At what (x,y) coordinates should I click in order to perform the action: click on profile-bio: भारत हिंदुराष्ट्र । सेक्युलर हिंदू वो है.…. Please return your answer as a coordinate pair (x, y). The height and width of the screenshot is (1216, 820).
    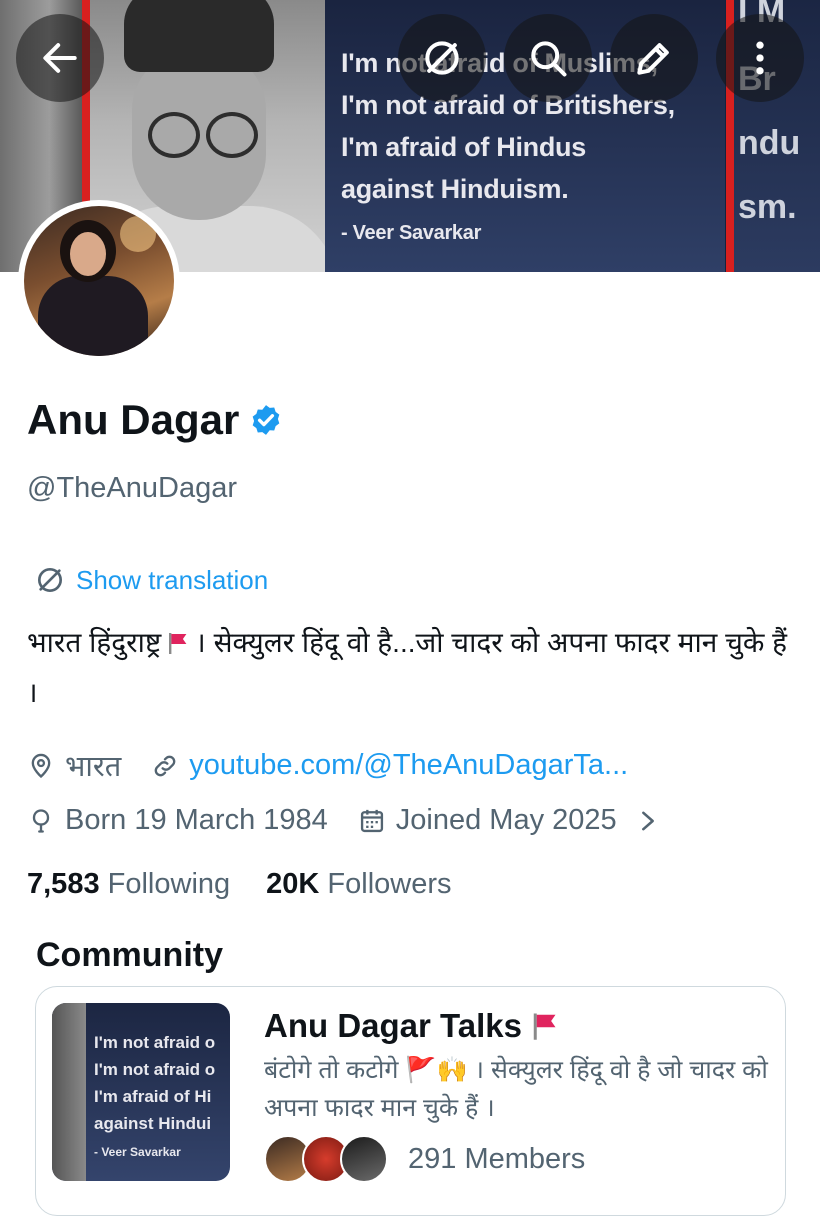
    Looking at the image, I should click on (412, 668).